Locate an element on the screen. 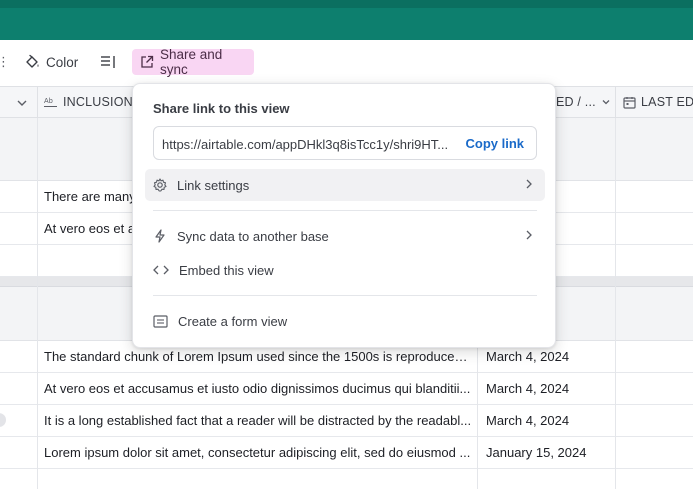 This screenshot has width=693, height=489. date-cell: January 15, 2024 is located at coordinates (548, 452).